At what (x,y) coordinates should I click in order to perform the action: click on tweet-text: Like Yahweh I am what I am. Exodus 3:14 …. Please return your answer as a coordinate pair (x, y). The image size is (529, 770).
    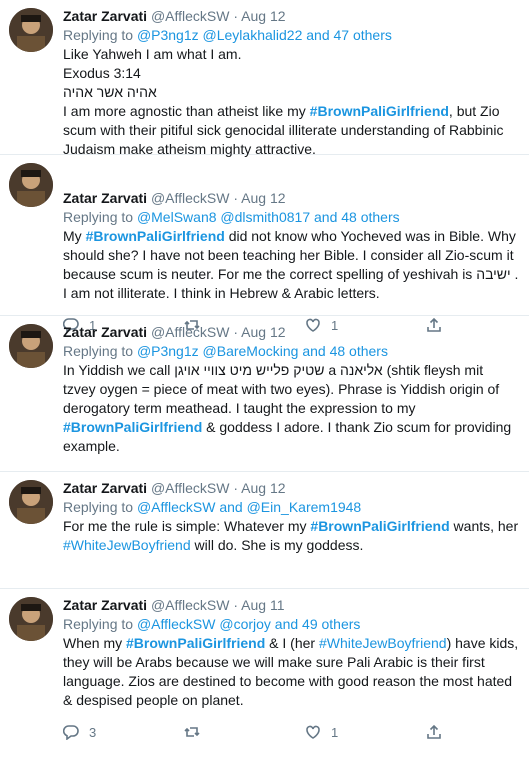
    Looking at the image, I should click on (291, 102).